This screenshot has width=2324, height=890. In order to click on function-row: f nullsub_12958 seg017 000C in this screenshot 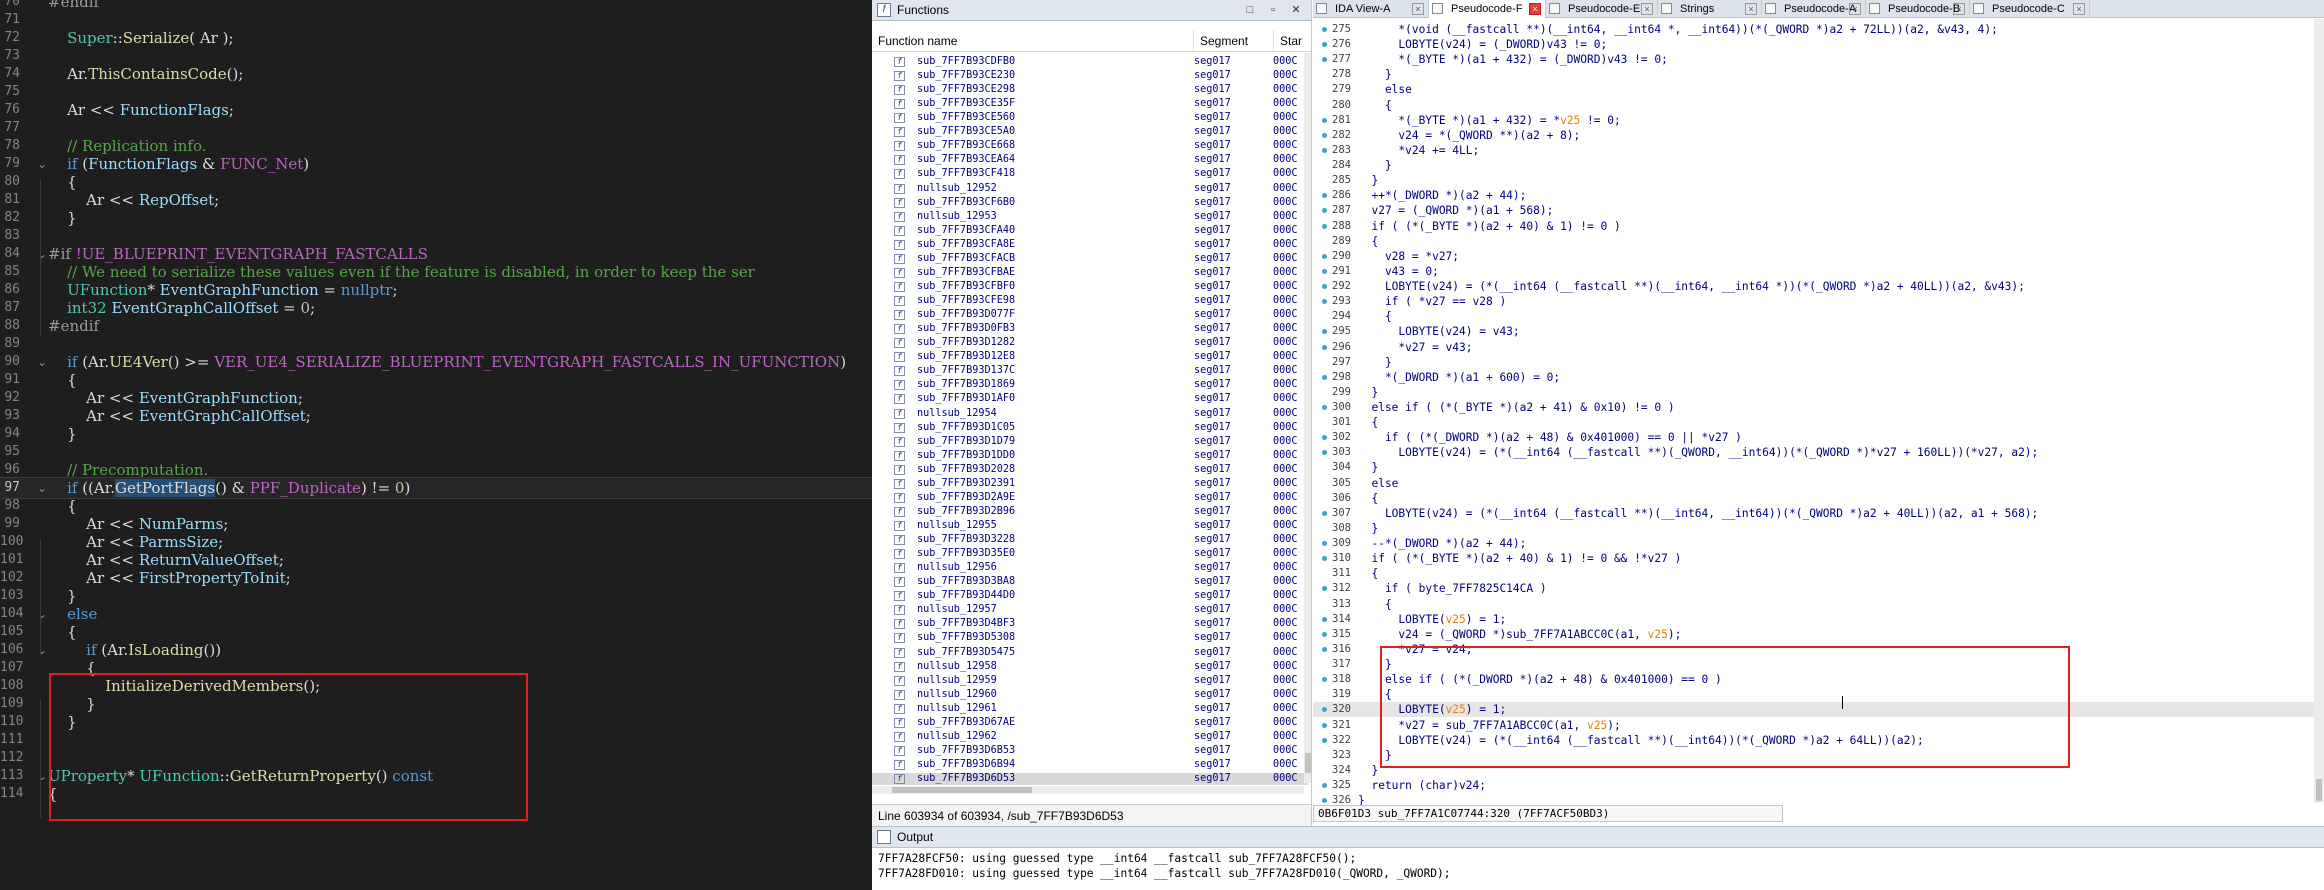, I will do `click(1090, 667)`.